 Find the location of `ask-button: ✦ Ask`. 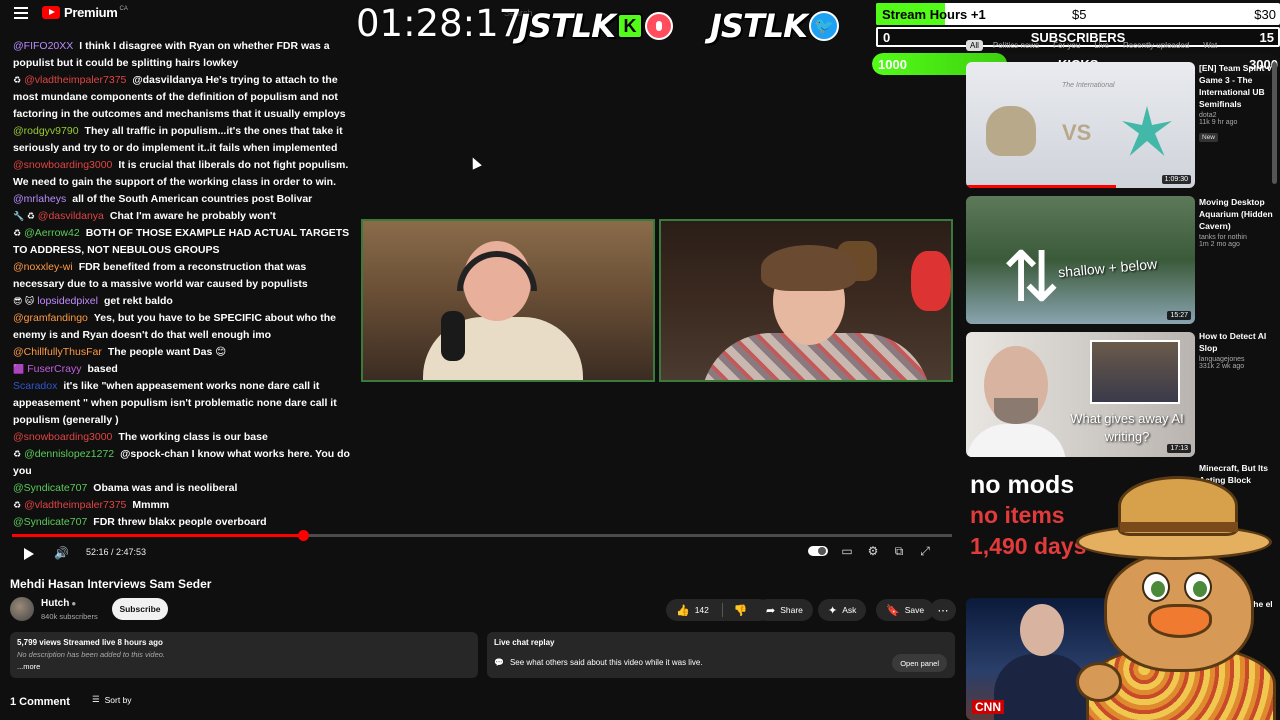

ask-button: ✦ Ask is located at coordinates (842, 610).